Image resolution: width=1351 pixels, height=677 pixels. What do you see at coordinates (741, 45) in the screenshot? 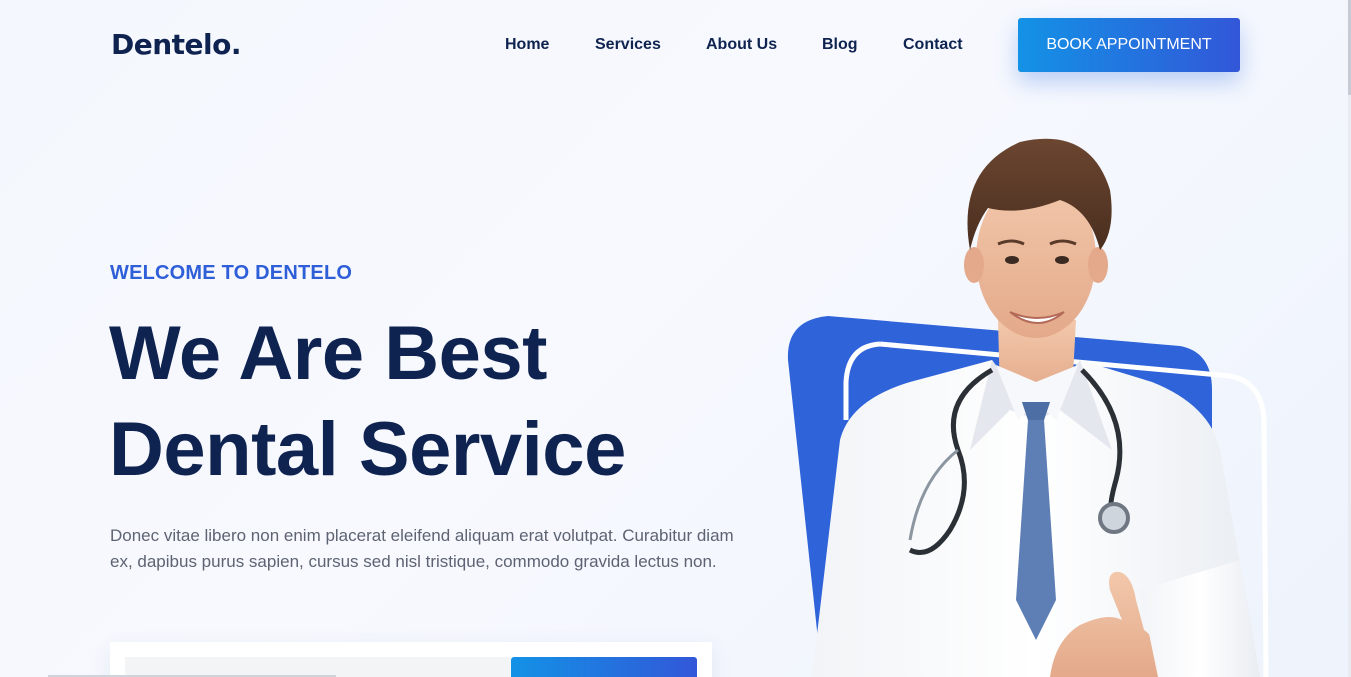
I see `nav-item-about-us: About Us` at bounding box center [741, 45].